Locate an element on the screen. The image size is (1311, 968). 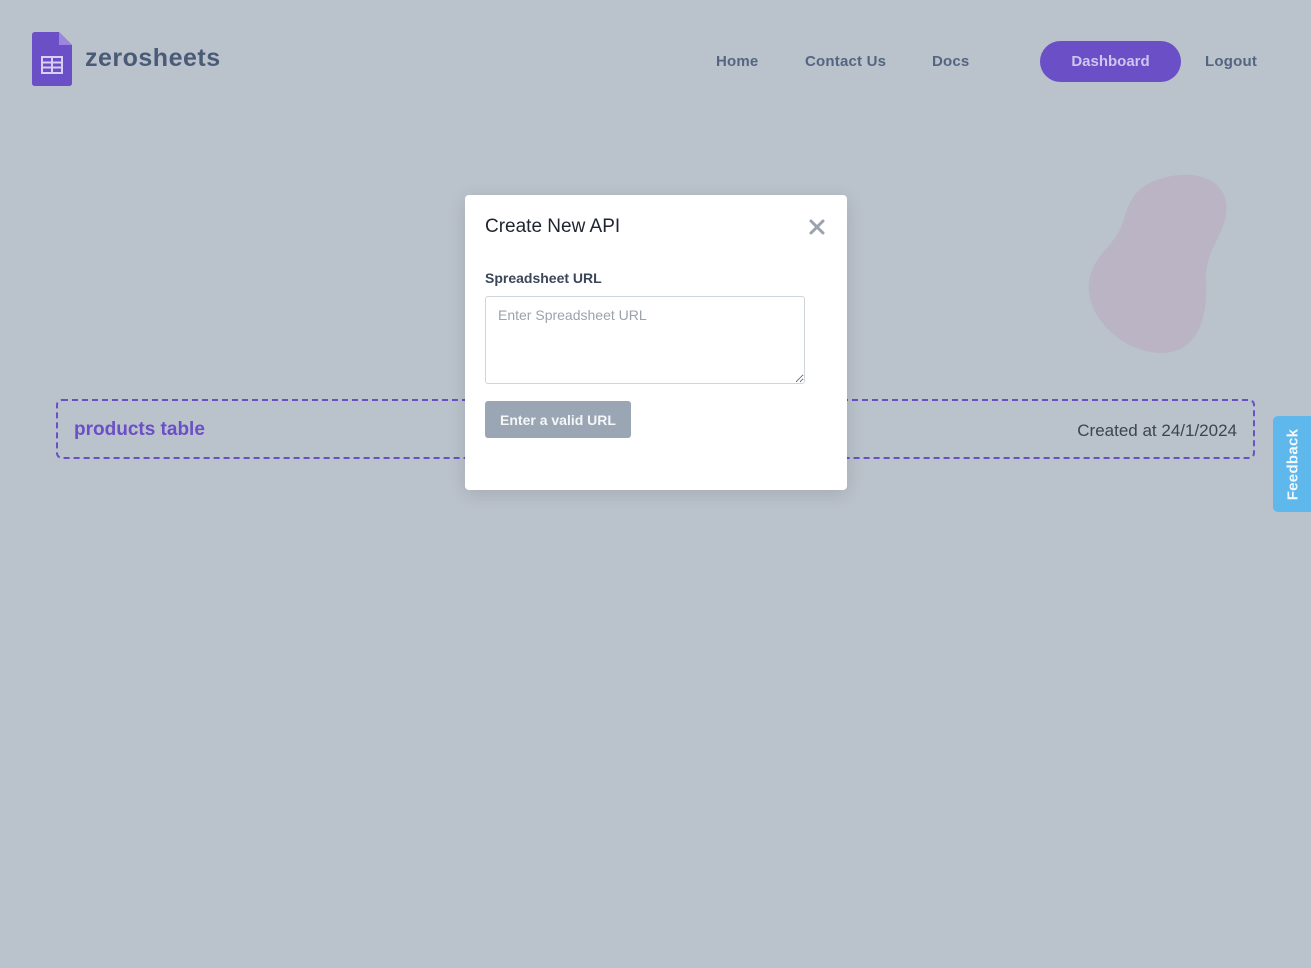
spreadsheet-file-icon is located at coordinates (52, 59).